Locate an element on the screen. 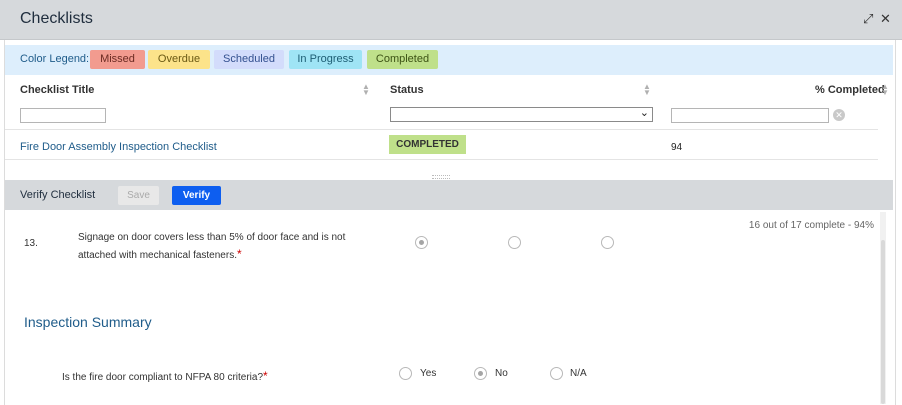 Image resolution: width=902 pixels, height=405 pixels. legend-chip-completed: Completed is located at coordinates (402, 59).